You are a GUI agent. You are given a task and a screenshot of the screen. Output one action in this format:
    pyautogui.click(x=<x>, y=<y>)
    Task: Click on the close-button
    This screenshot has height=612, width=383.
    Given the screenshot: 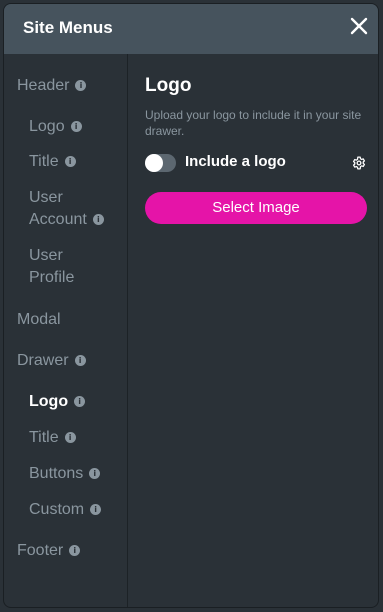 What is the action you would take?
    pyautogui.click(x=359, y=26)
    